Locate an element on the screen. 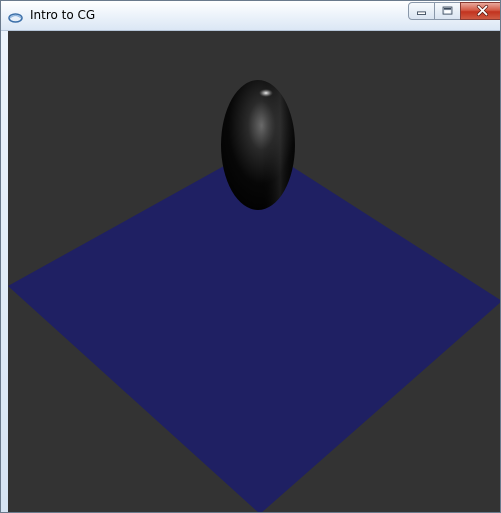 This screenshot has height=513, width=501. minimize-button is located at coordinates (421, 11).